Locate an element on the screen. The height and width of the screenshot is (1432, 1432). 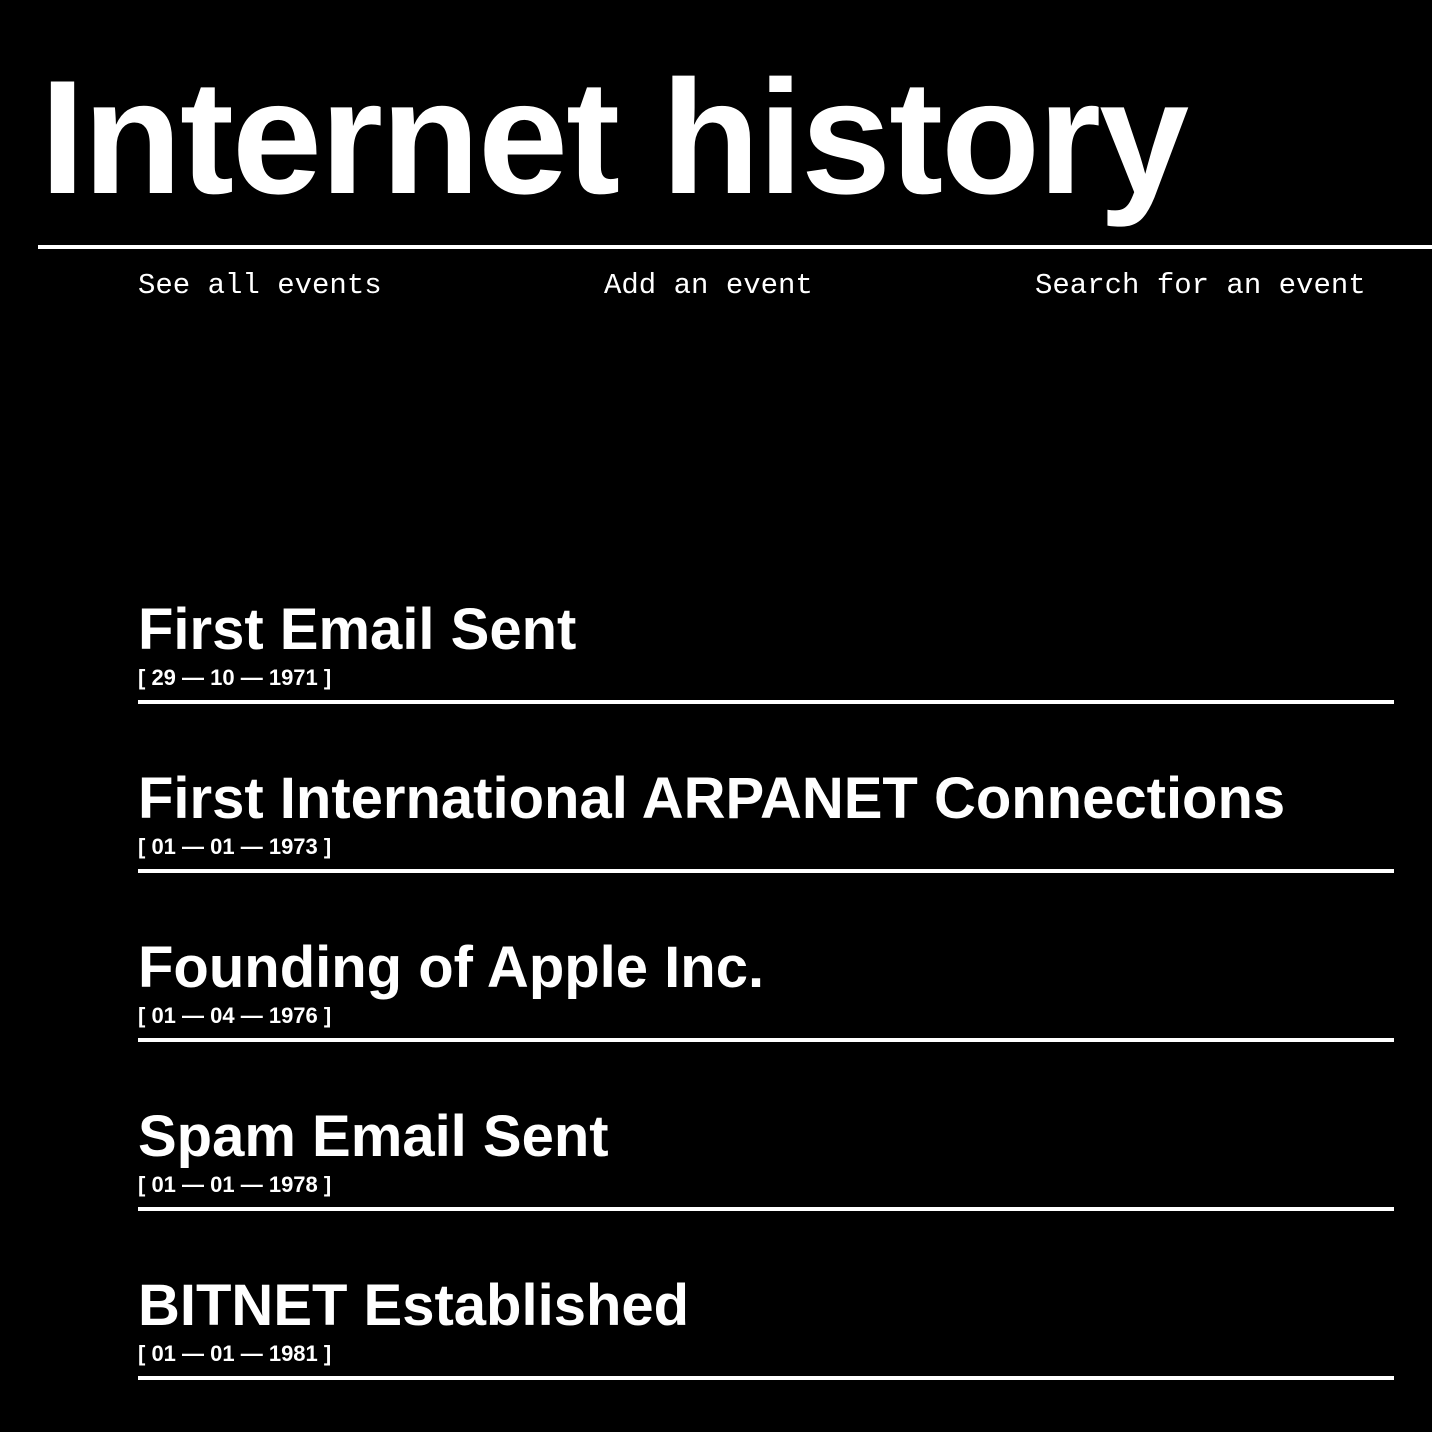
event-title: Founding of Apple Inc. is located at coordinates (451, 968).